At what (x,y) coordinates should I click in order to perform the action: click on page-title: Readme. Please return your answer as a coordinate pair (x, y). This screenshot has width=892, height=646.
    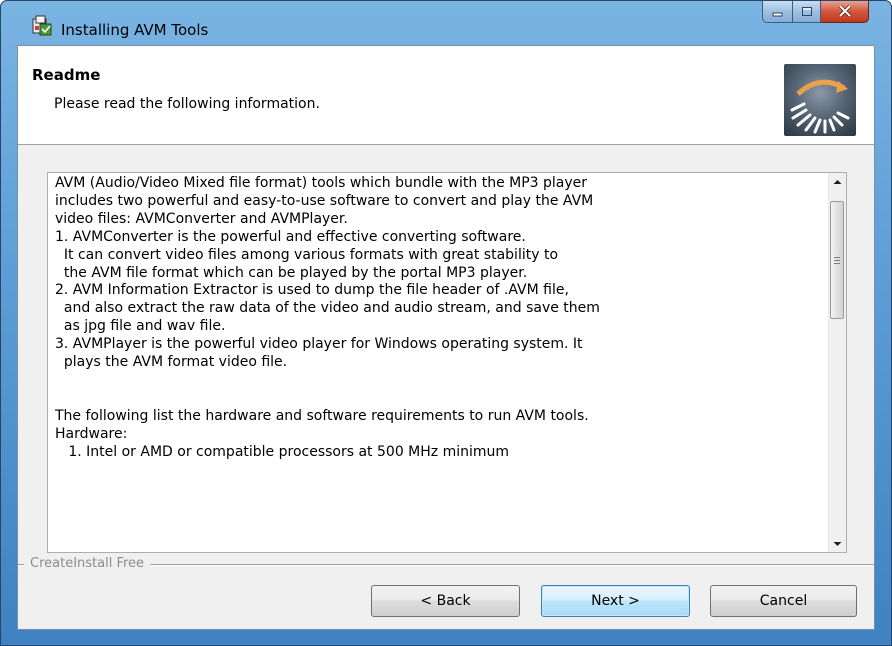
    Looking at the image, I should click on (66, 75).